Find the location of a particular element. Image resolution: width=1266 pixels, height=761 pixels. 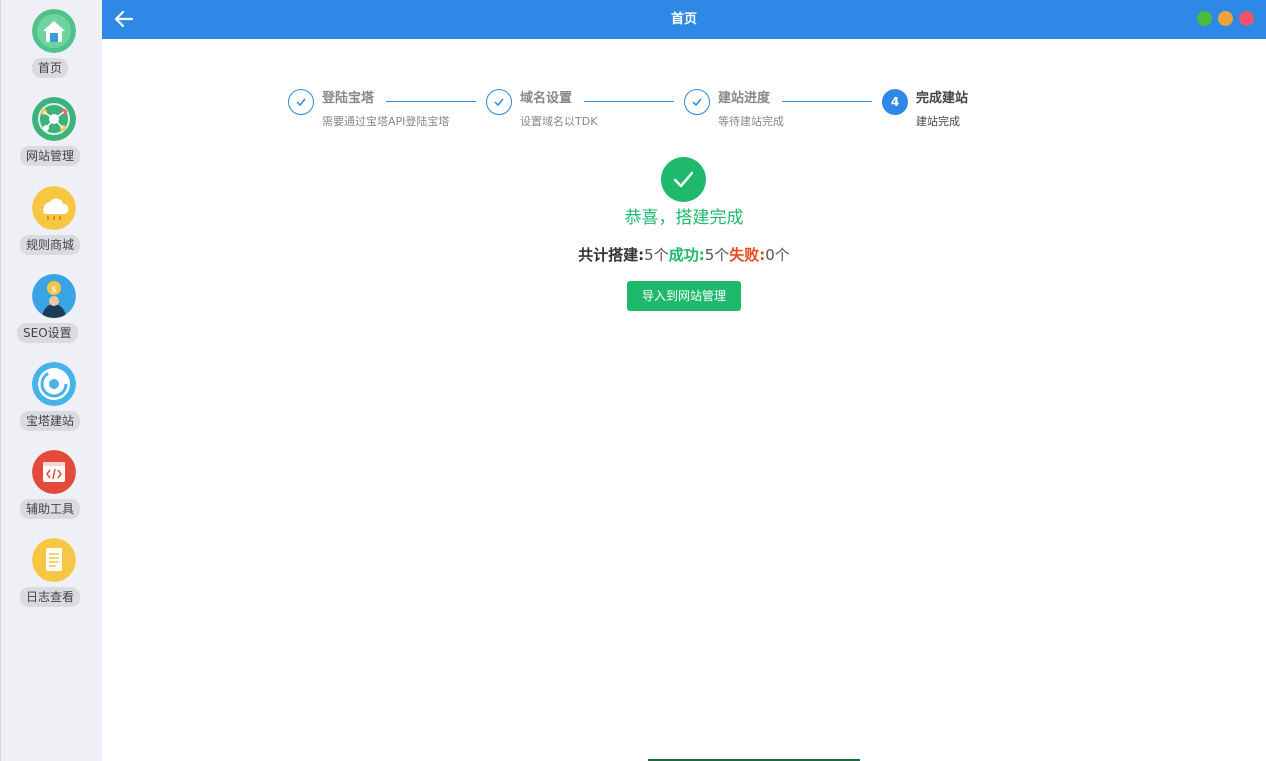

sidebar-item-seo-settings: $ SEO设置 is located at coordinates (52, 314).